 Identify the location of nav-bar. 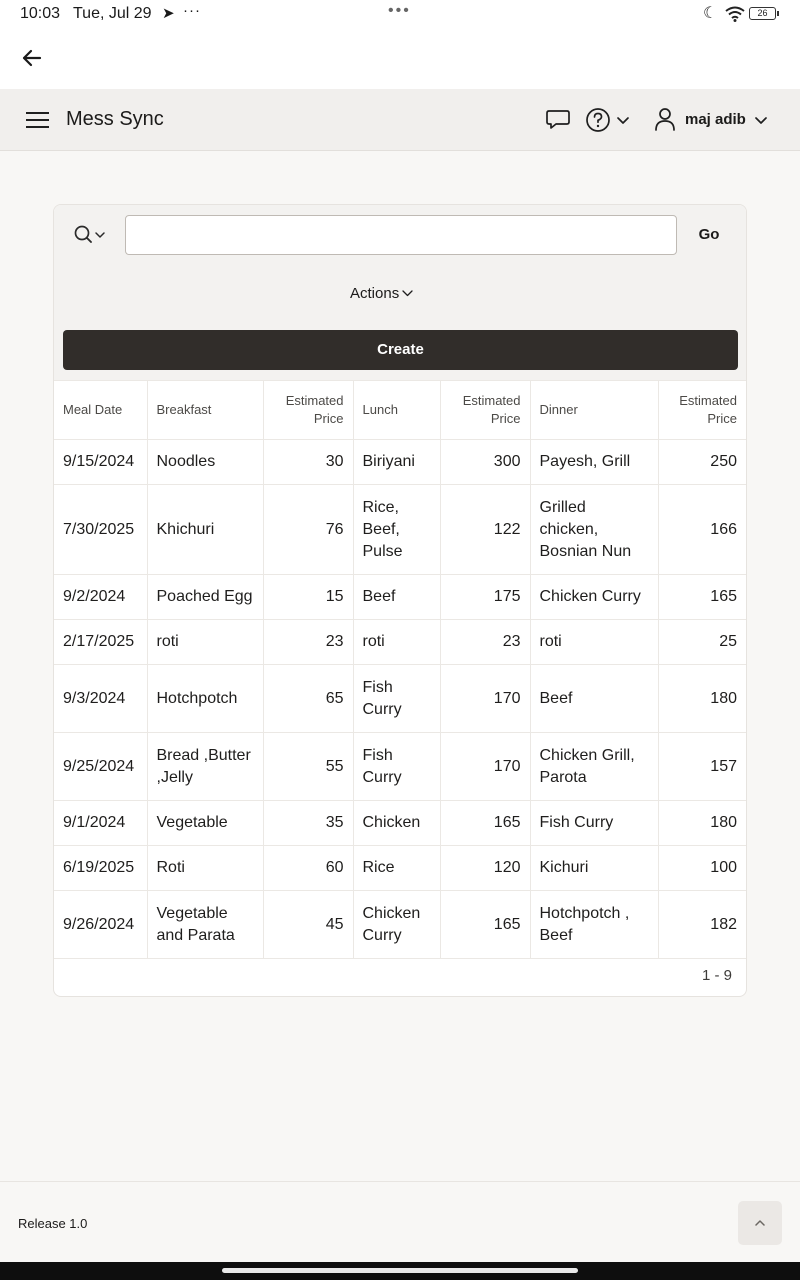
(400, 58).